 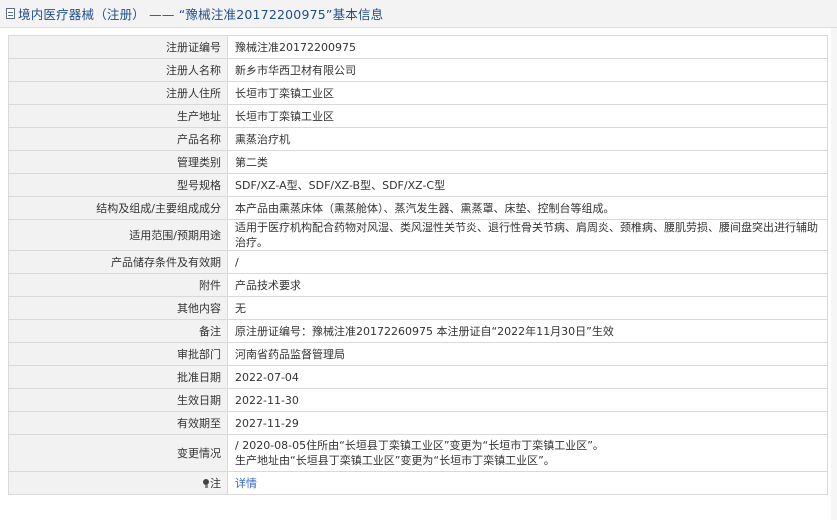 What do you see at coordinates (118, 285) in the screenshot?
I see `row-label: 附件` at bounding box center [118, 285].